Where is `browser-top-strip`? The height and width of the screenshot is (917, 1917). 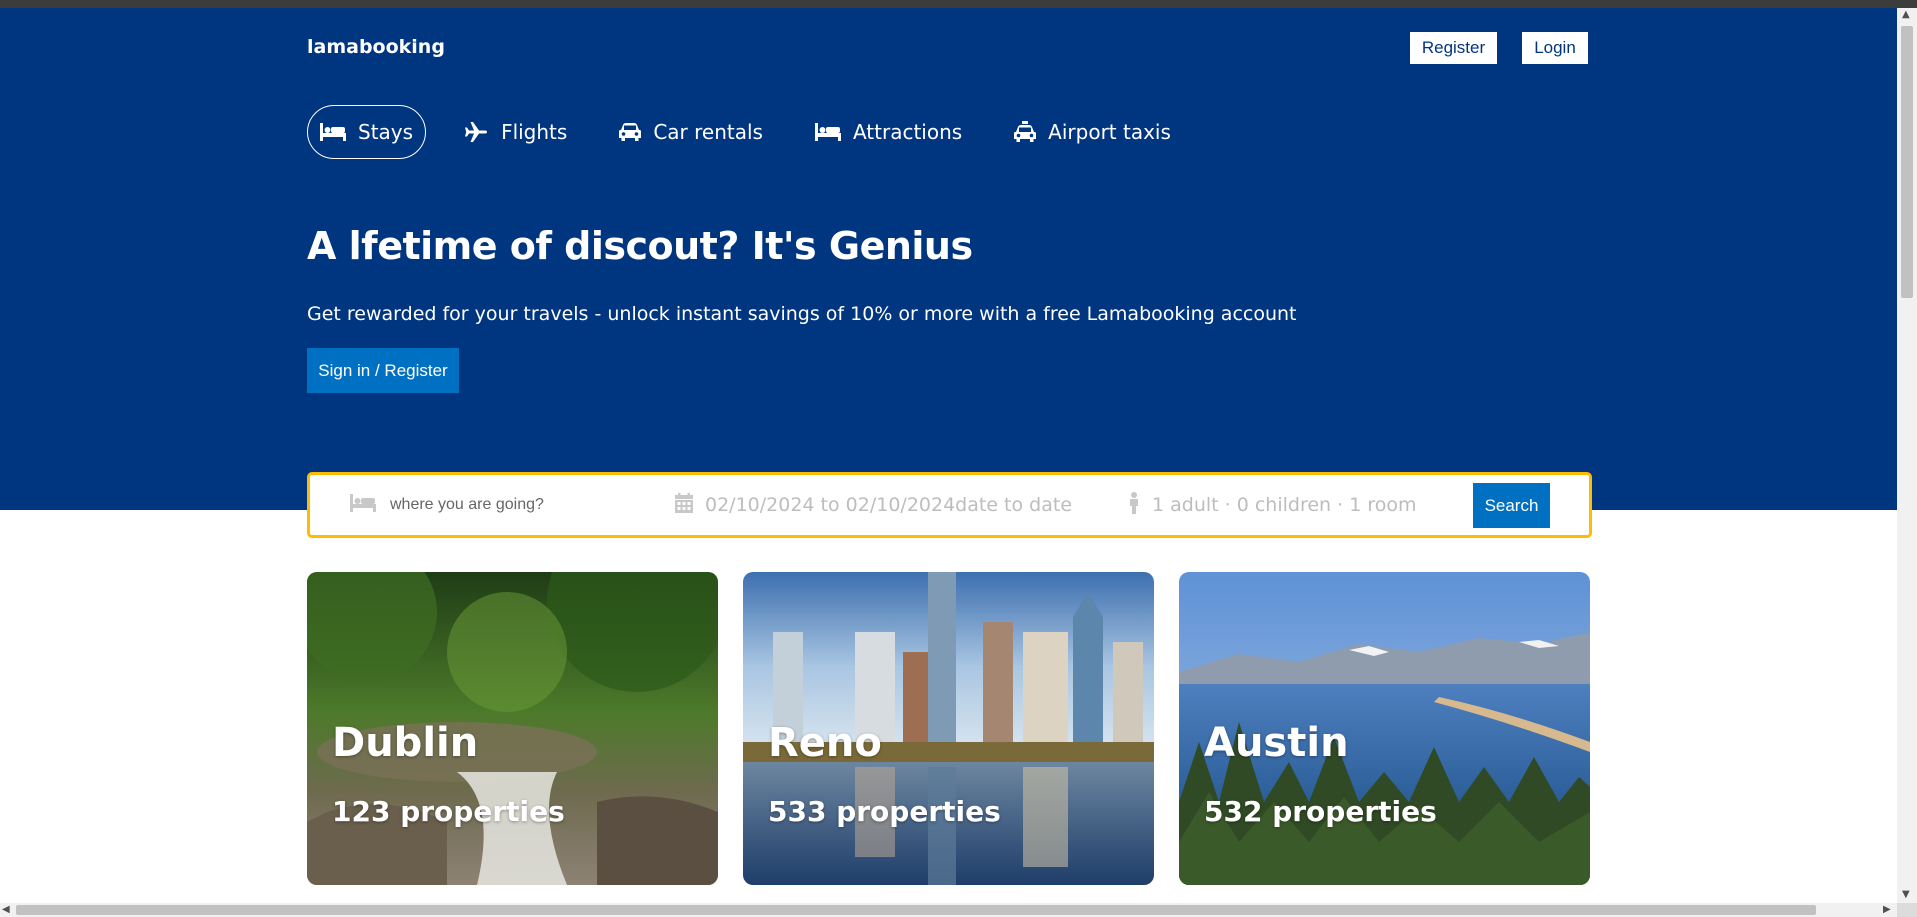 browser-top-strip is located at coordinates (958, 4).